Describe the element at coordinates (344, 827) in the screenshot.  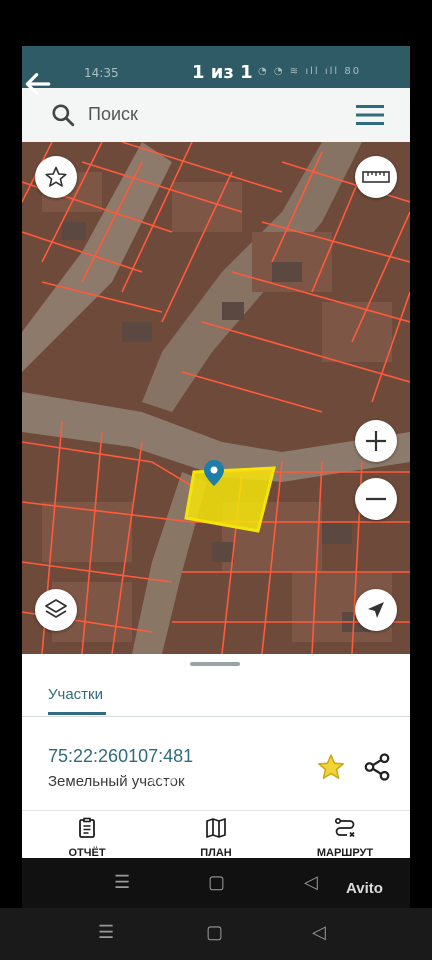
I see `route-icon` at that location.